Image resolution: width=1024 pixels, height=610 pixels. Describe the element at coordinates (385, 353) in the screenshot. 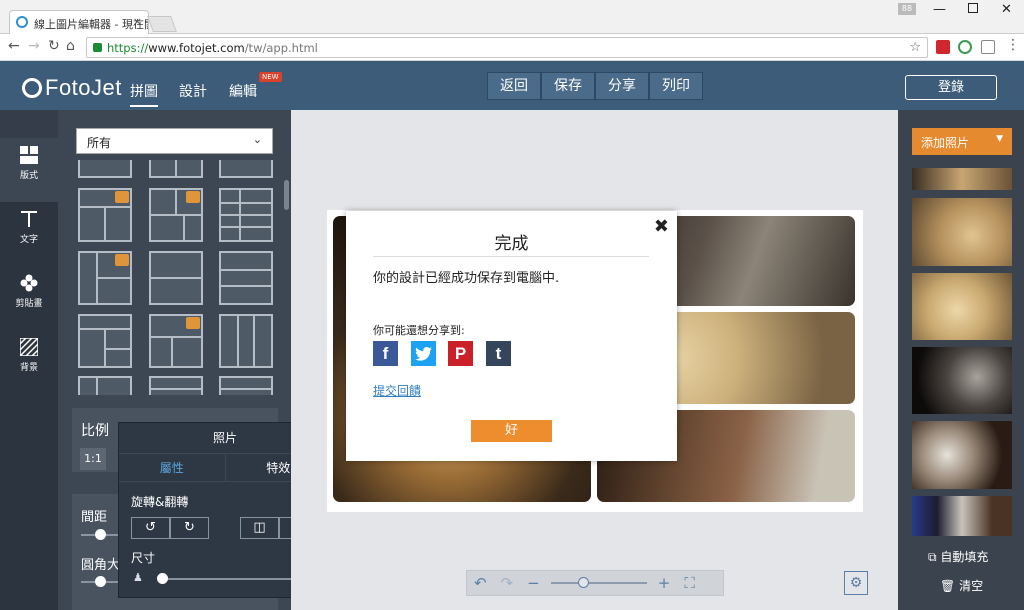

I see `facebook-icon: f` at that location.